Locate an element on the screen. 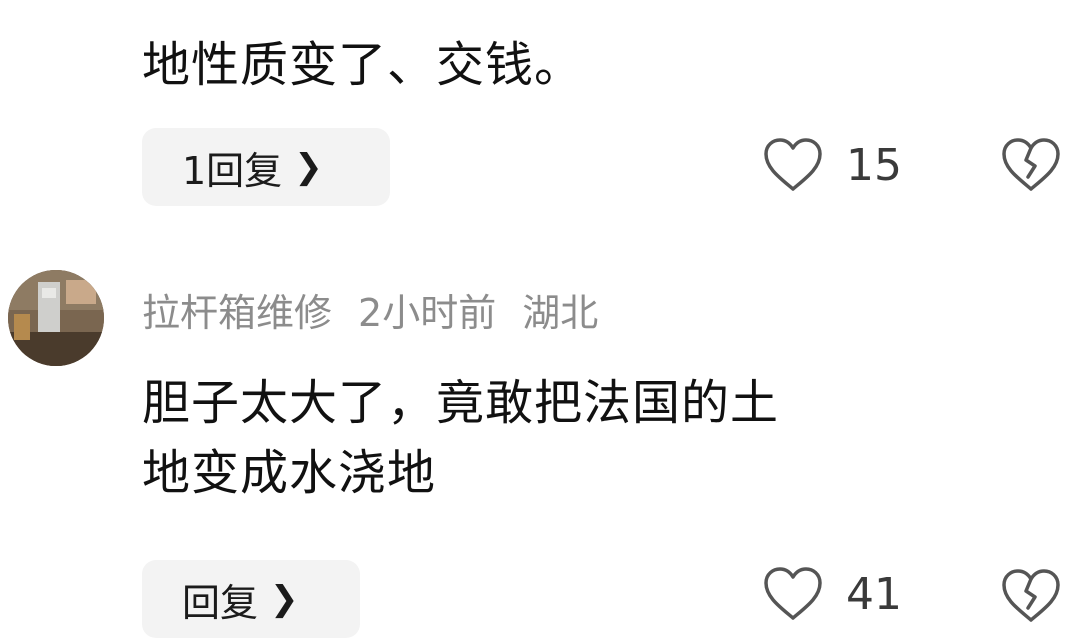  comment-text: 胆子太大了，竟敢把法国的土 地变成水浇地 is located at coordinates (461, 438).